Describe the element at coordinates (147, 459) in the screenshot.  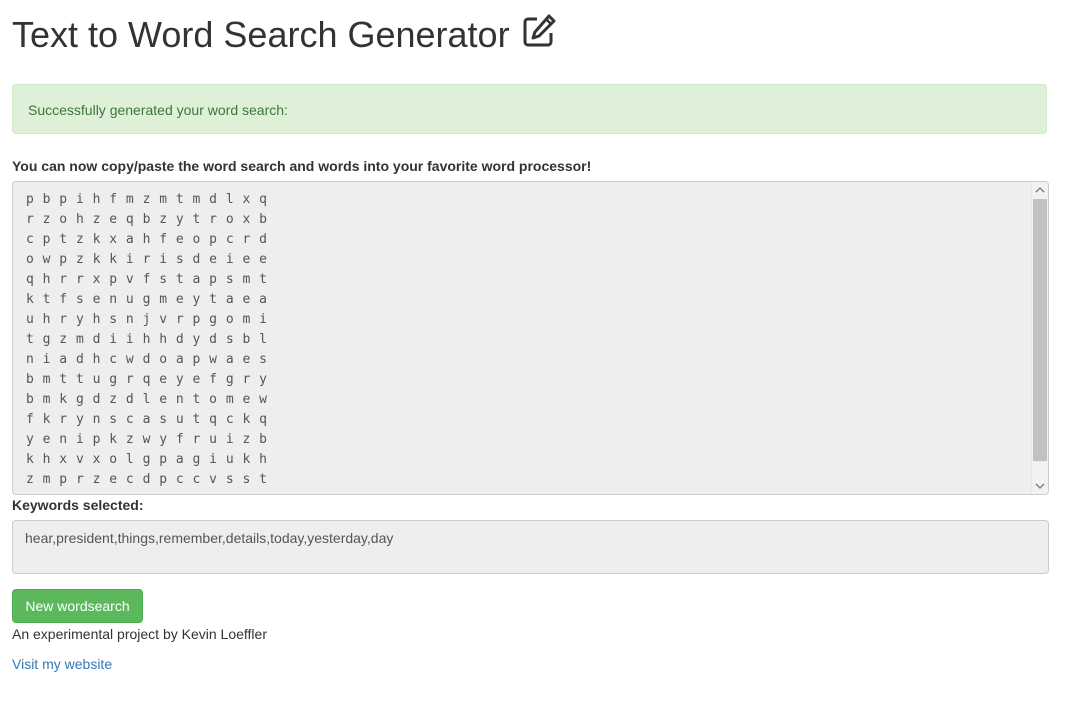
I see `grid-row: k h x v x o l g p a g i u k h` at that location.